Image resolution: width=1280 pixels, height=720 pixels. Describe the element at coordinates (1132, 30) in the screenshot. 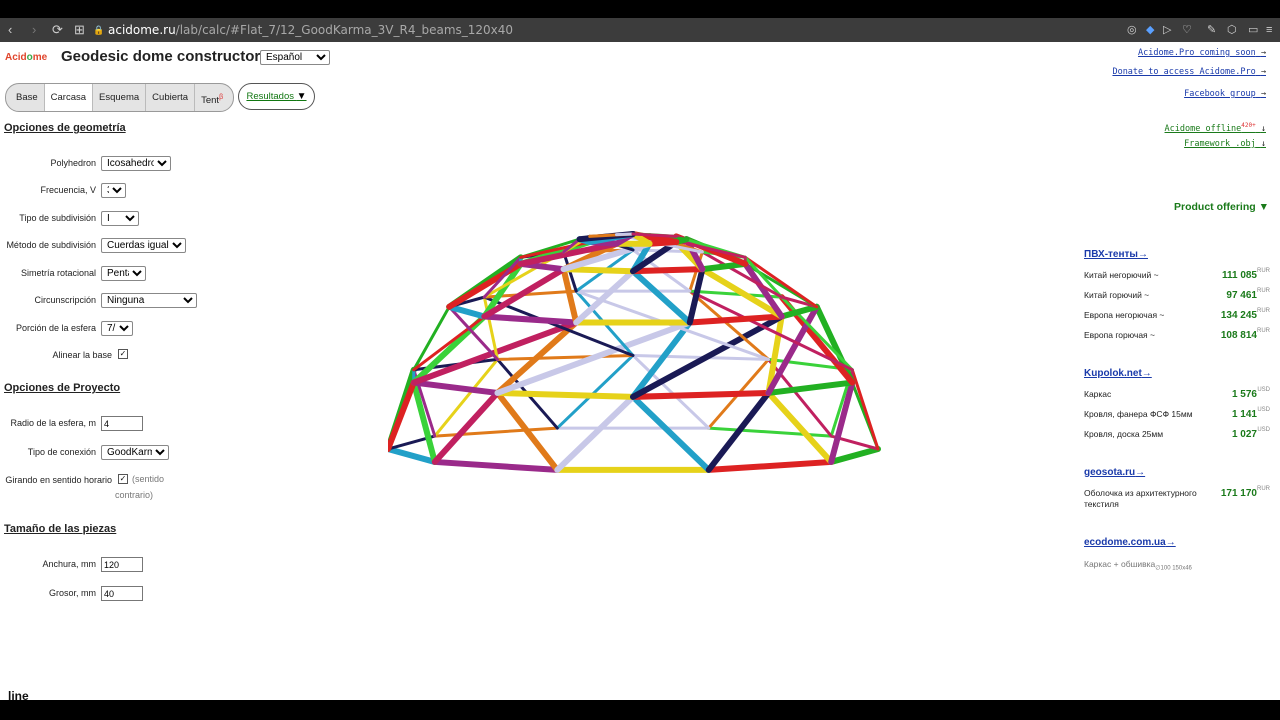

I see `camera-icon: ◎` at that location.